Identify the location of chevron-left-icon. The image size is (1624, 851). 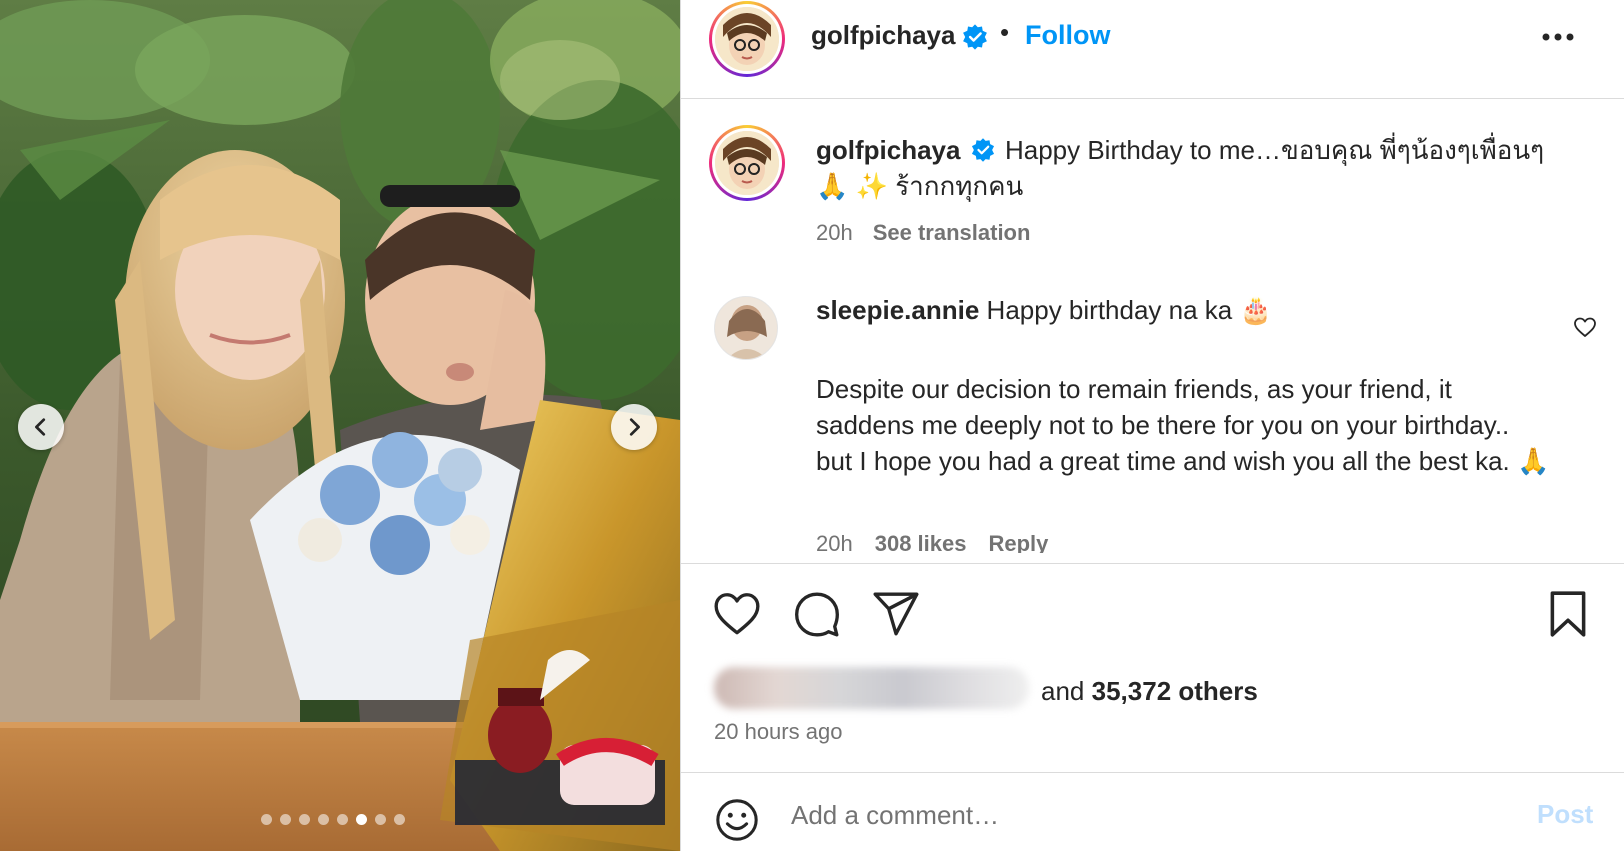
(40, 427).